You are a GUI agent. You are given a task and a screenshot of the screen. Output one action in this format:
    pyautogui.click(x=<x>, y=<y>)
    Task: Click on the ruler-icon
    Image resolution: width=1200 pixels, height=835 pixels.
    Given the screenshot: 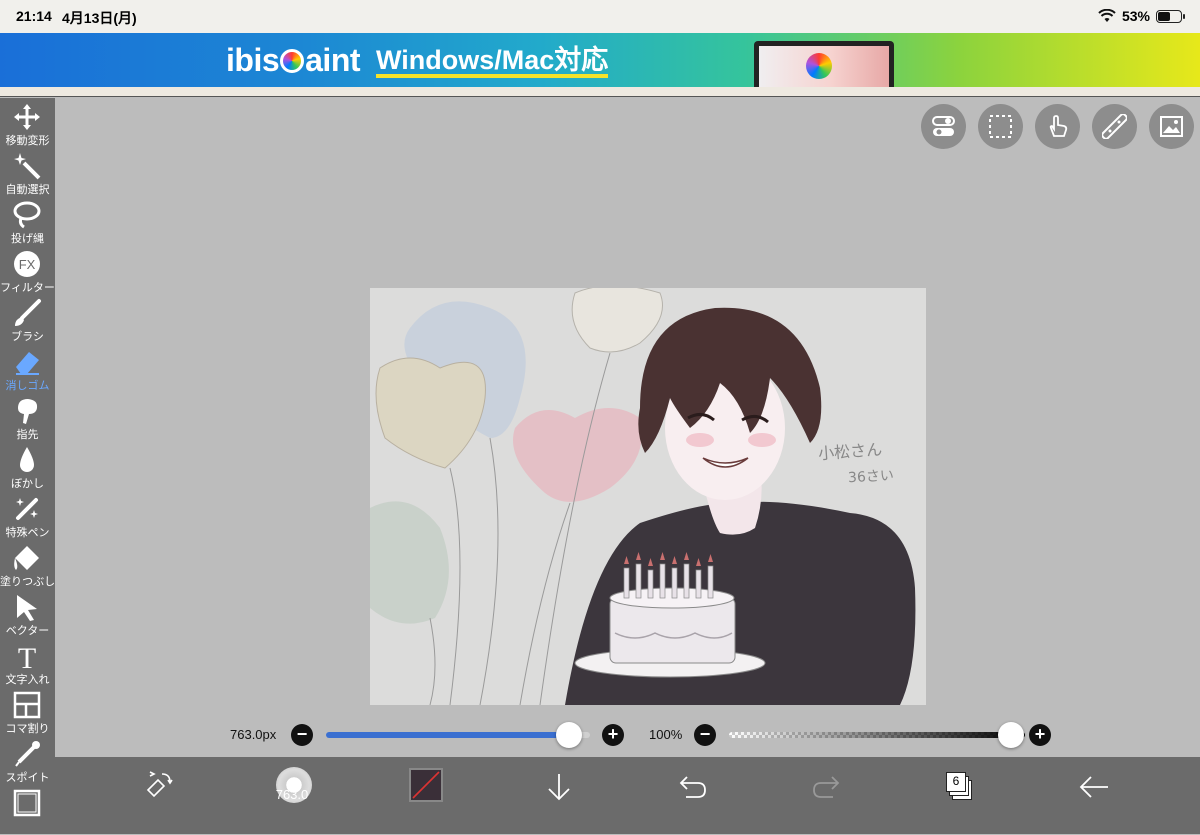 What is the action you would take?
    pyautogui.click(x=1114, y=126)
    